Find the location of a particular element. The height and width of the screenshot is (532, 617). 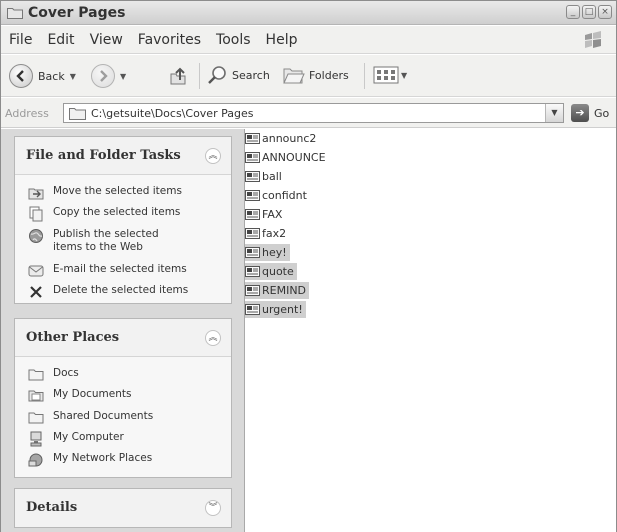

back-label: Back is located at coordinates (51, 76).